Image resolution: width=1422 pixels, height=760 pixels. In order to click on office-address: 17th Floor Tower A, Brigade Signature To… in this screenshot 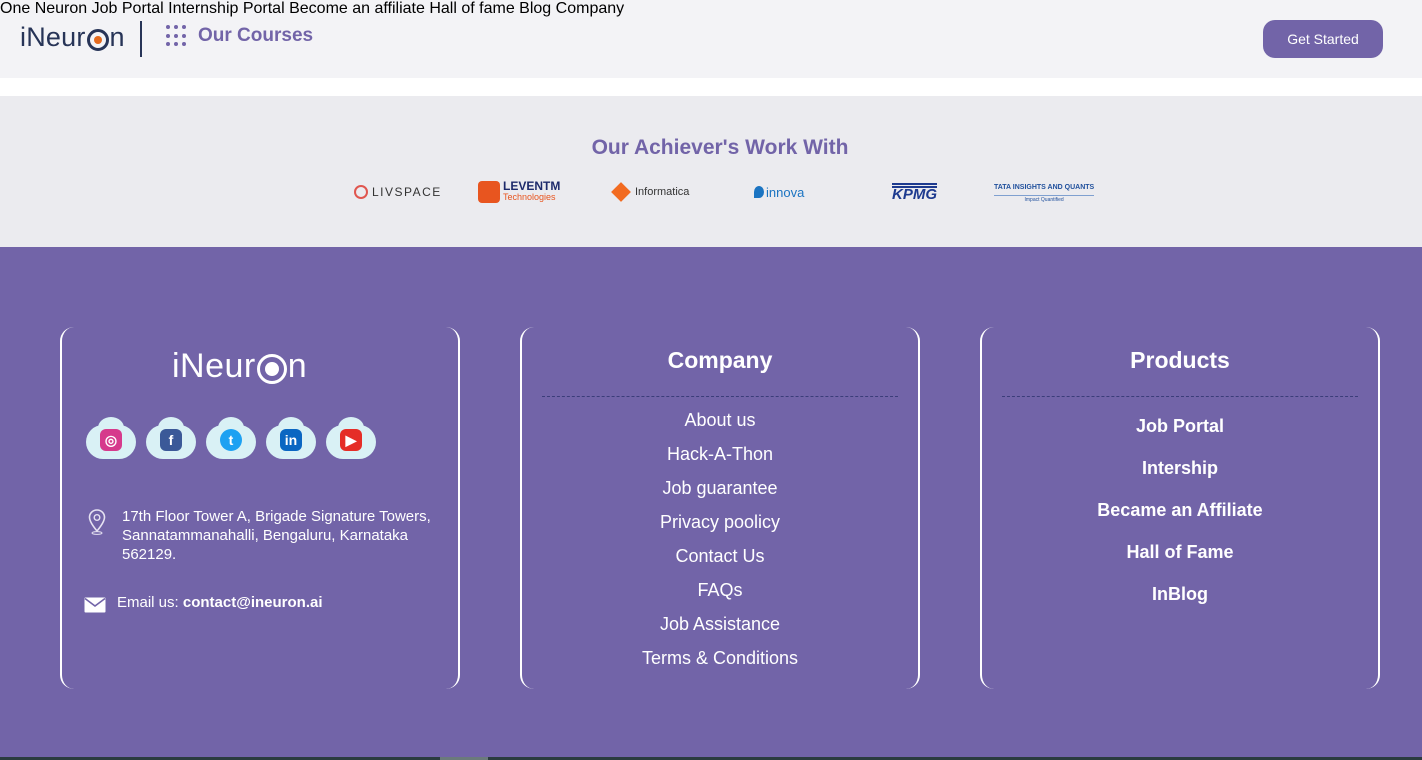, I will do `click(276, 535)`.